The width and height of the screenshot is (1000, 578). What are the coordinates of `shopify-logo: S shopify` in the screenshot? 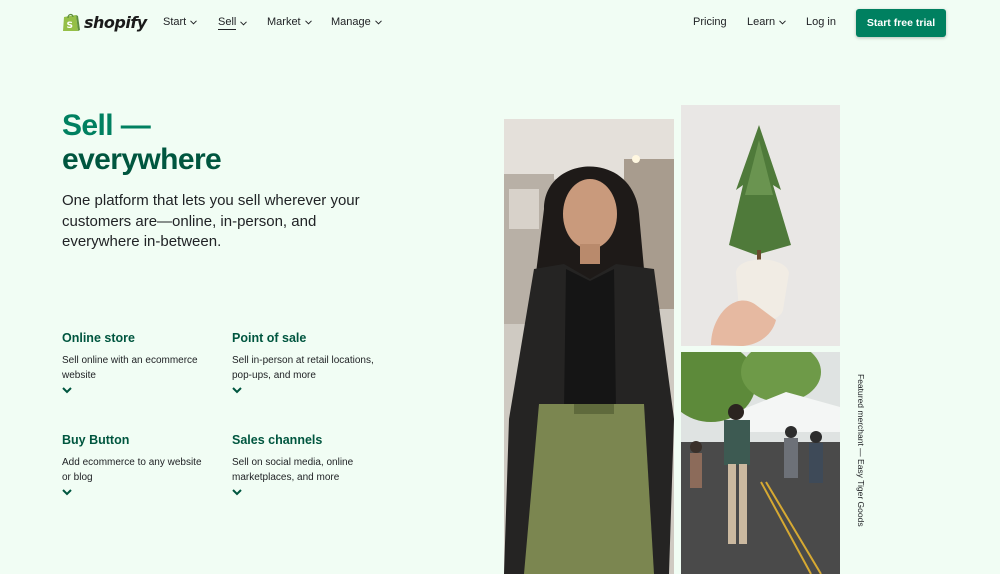 It's located at (104, 22).